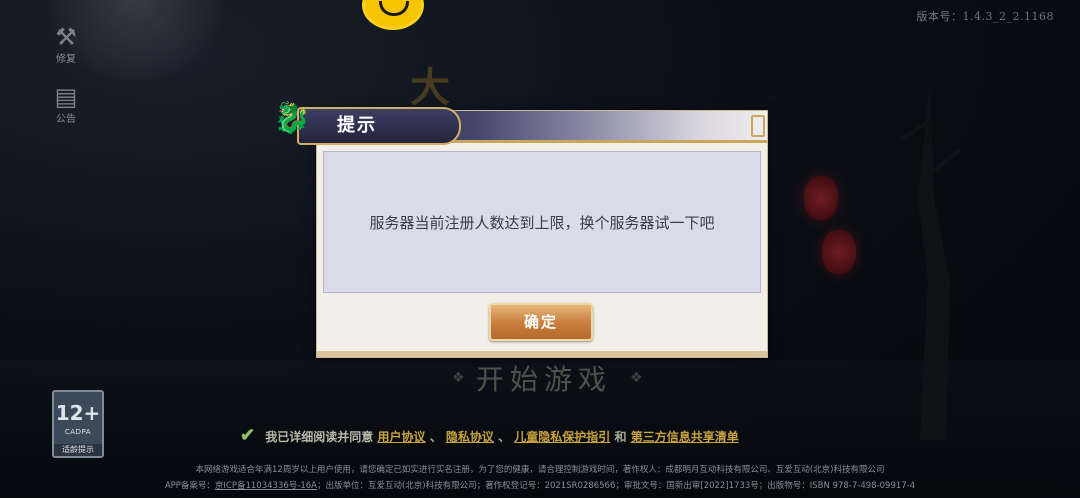 This screenshot has height=498, width=1080. I want to click on dialog-header: 🐉 提示, so click(520, 123).